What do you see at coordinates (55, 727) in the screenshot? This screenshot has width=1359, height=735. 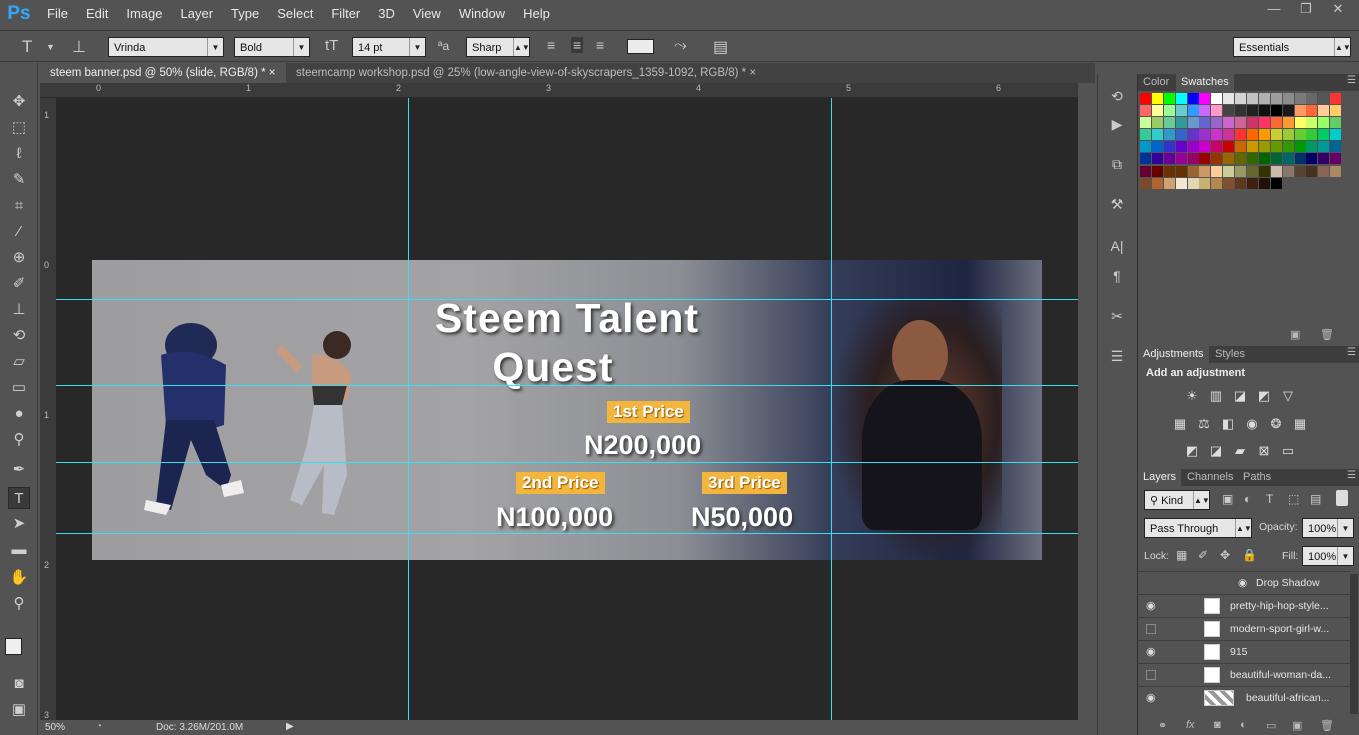 I see `zoom-level: 50%` at bounding box center [55, 727].